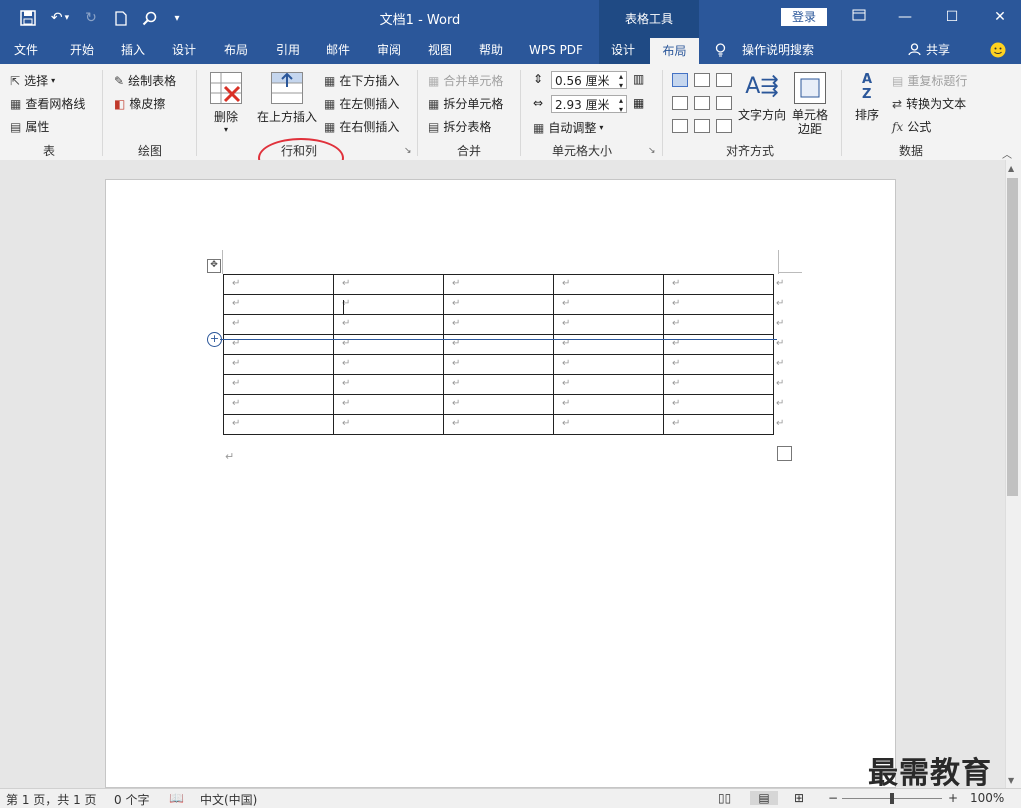 The width and height of the screenshot is (1021, 808). What do you see at coordinates (867, 97) in the screenshot?
I see `sort-button: AZ 排序` at bounding box center [867, 97].